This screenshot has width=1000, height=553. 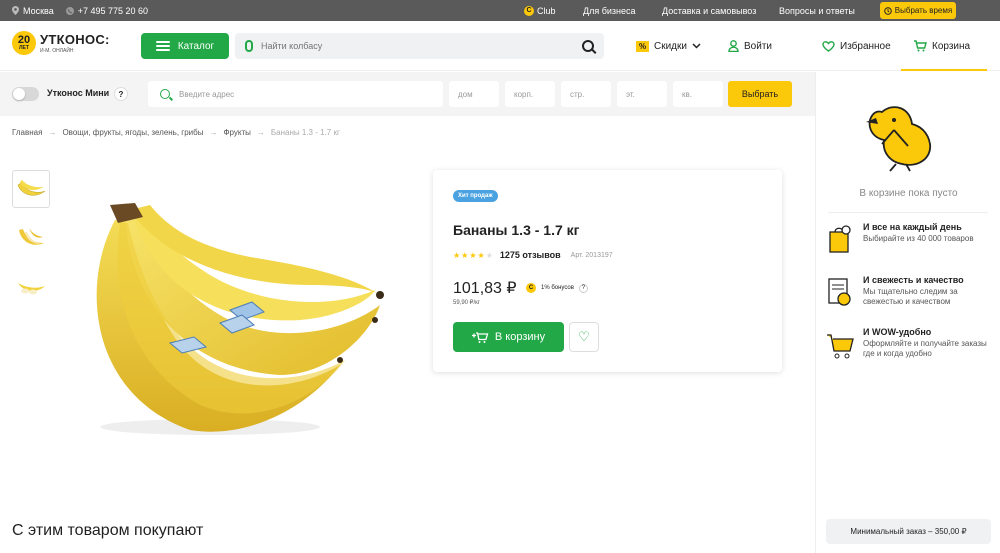 What do you see at coordinates (480, 337) in the screenshot?
I see `add-to-cart-icon` at bounding box center [480, 337].